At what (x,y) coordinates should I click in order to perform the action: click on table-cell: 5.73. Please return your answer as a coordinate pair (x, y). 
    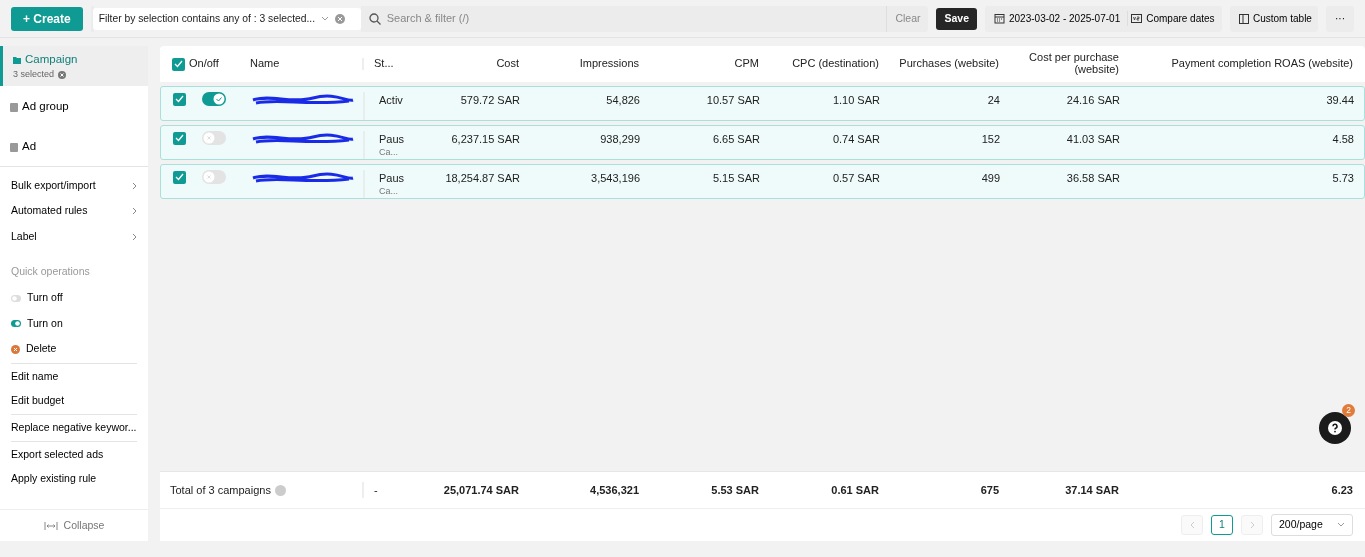
    Looking at the image, I should click on (1343, 178).